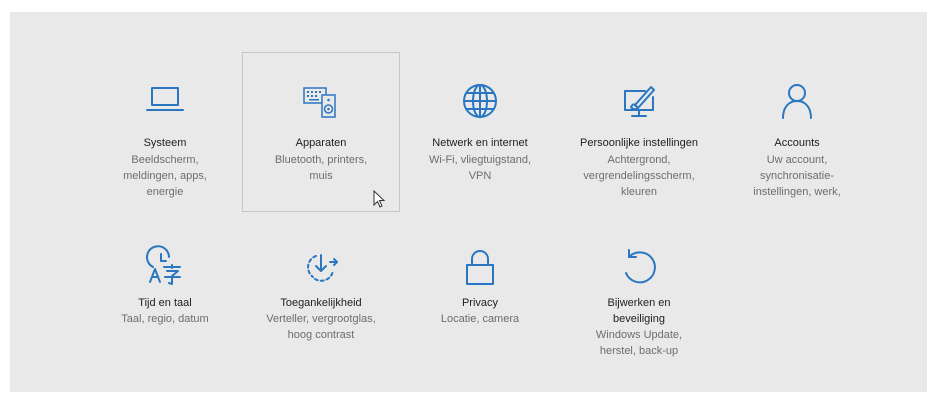 This screenshot has height=396, width=937. I want to click on tile-title: Toegankelijkheid, so click(321, 303).